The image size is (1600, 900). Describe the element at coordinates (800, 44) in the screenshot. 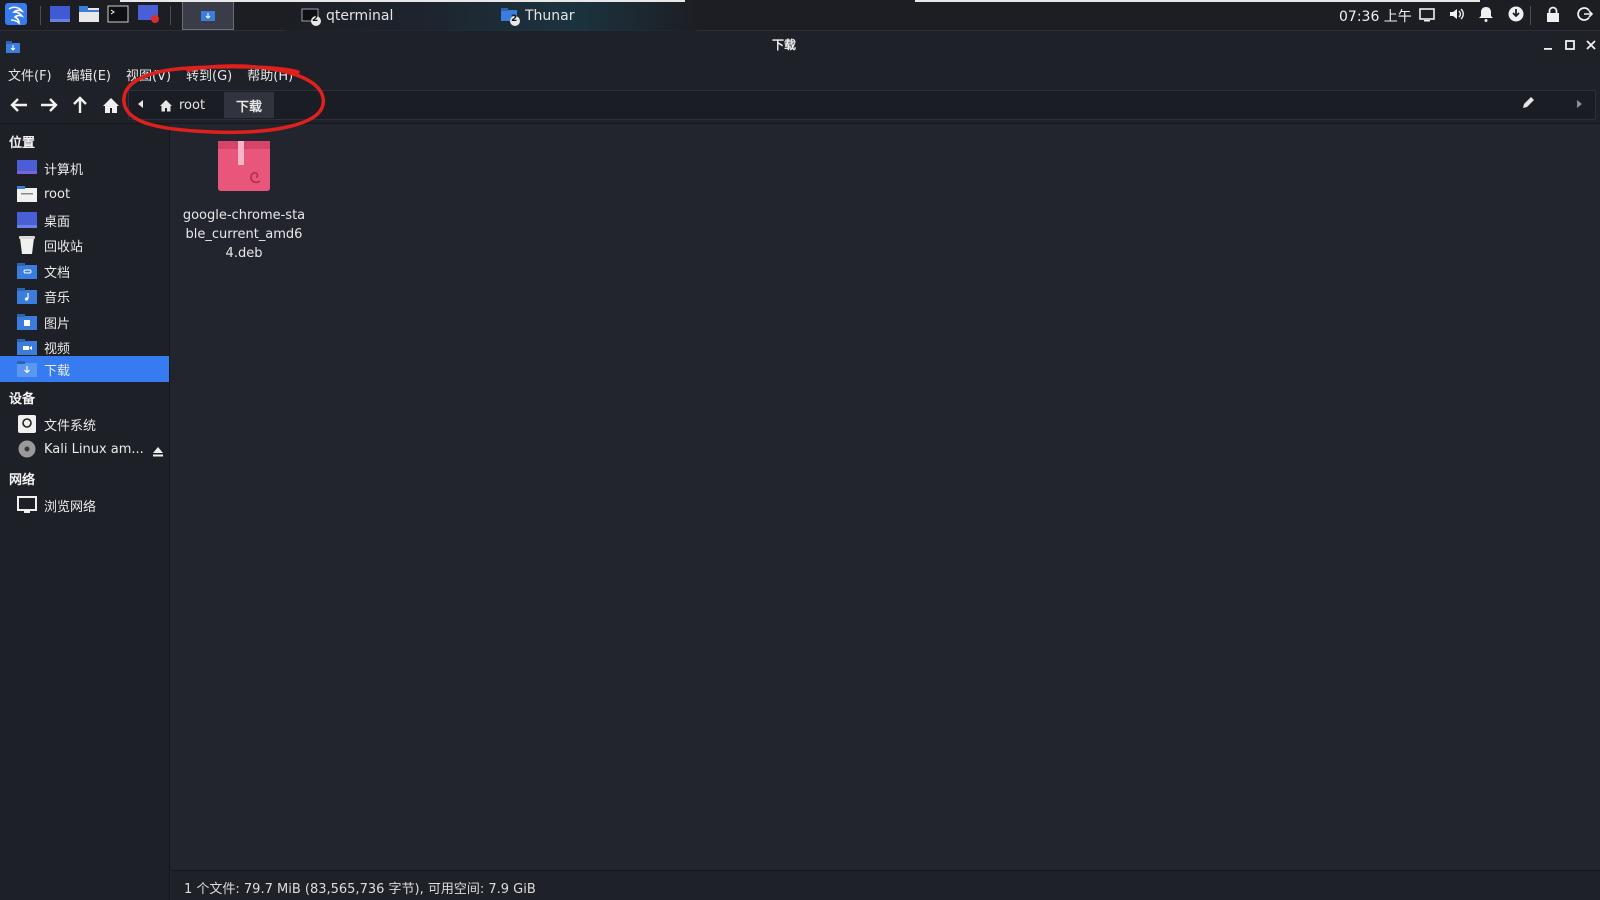

I see `window-titlebar: 下载` at that location.